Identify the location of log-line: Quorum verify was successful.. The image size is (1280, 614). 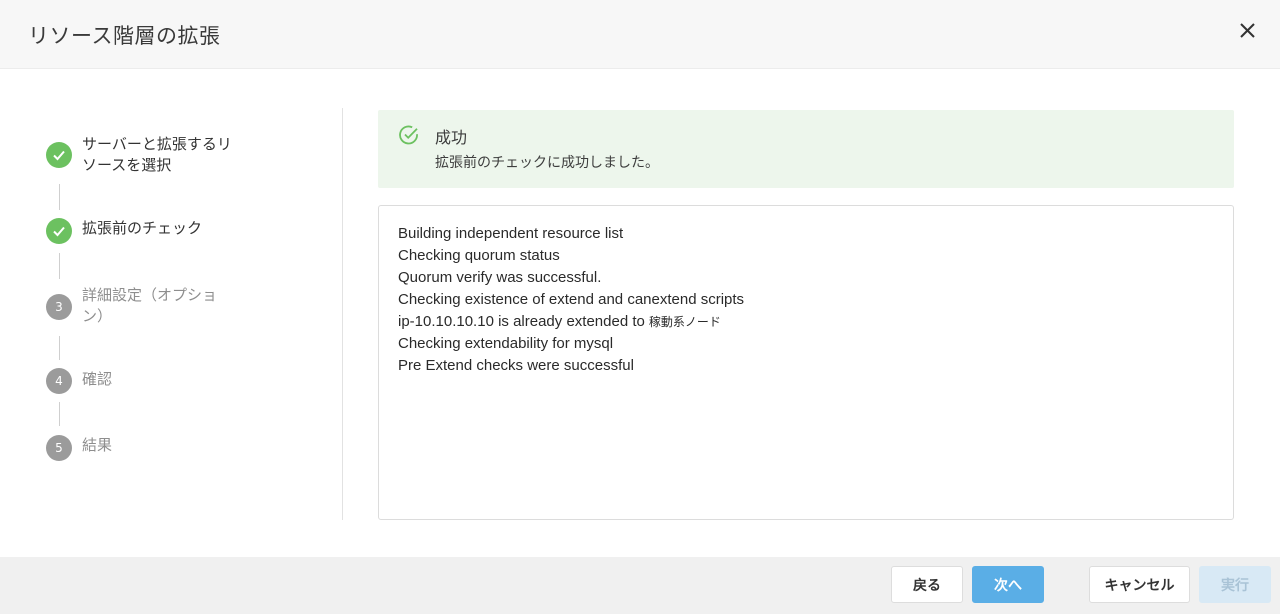
(500, 277).